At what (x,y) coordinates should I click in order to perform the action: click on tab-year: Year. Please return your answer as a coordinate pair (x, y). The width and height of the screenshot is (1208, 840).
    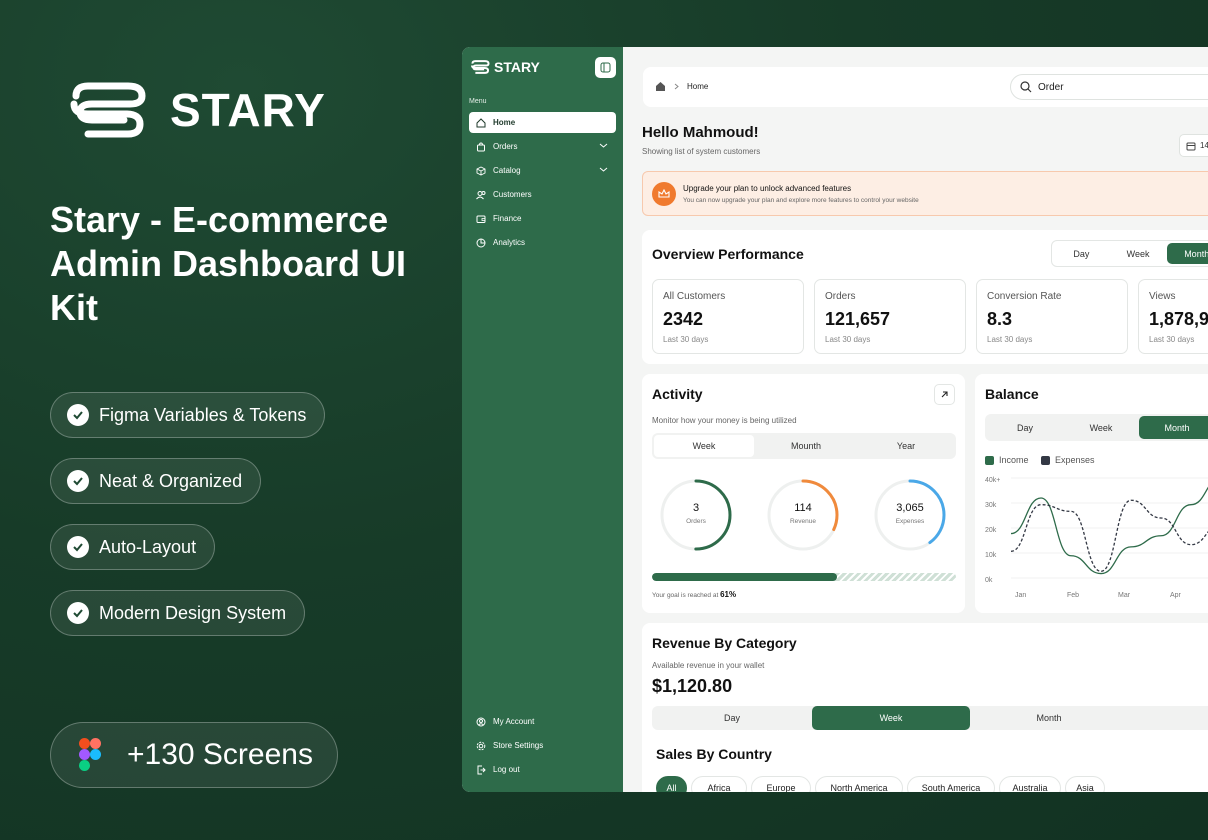
    Looking at the image, I should click on (906, 446).